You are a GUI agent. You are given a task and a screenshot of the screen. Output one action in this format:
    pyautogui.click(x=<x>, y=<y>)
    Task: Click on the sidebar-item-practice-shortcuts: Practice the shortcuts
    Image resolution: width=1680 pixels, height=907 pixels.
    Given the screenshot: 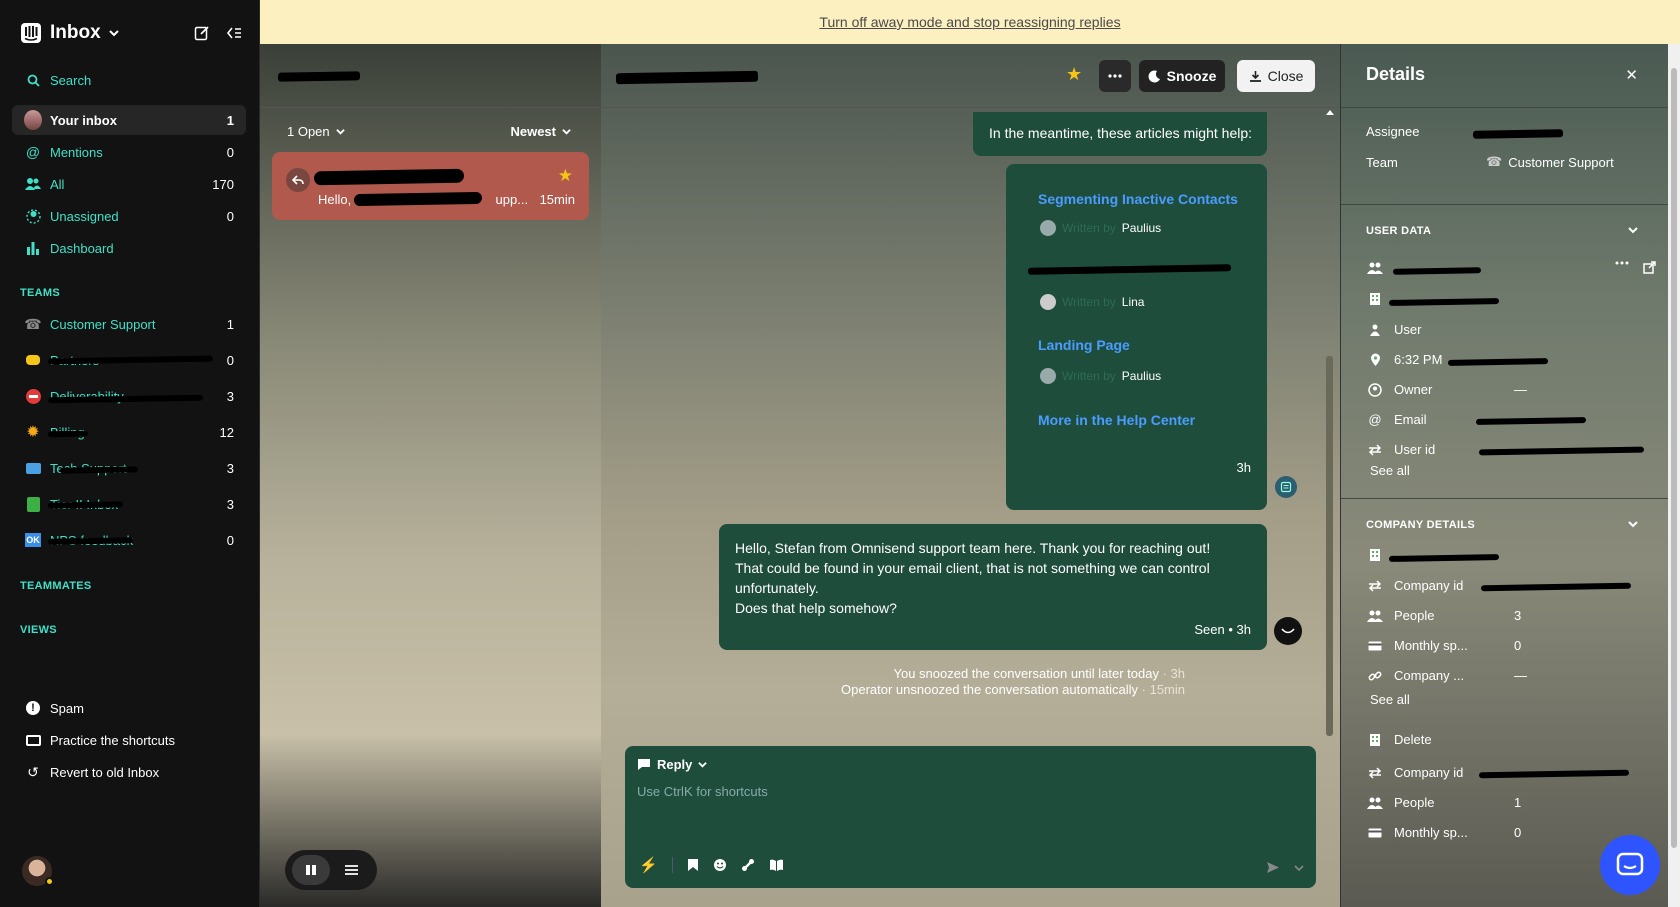 What is the action you would take?
    pyautogui.click(x=129, y=740)
    